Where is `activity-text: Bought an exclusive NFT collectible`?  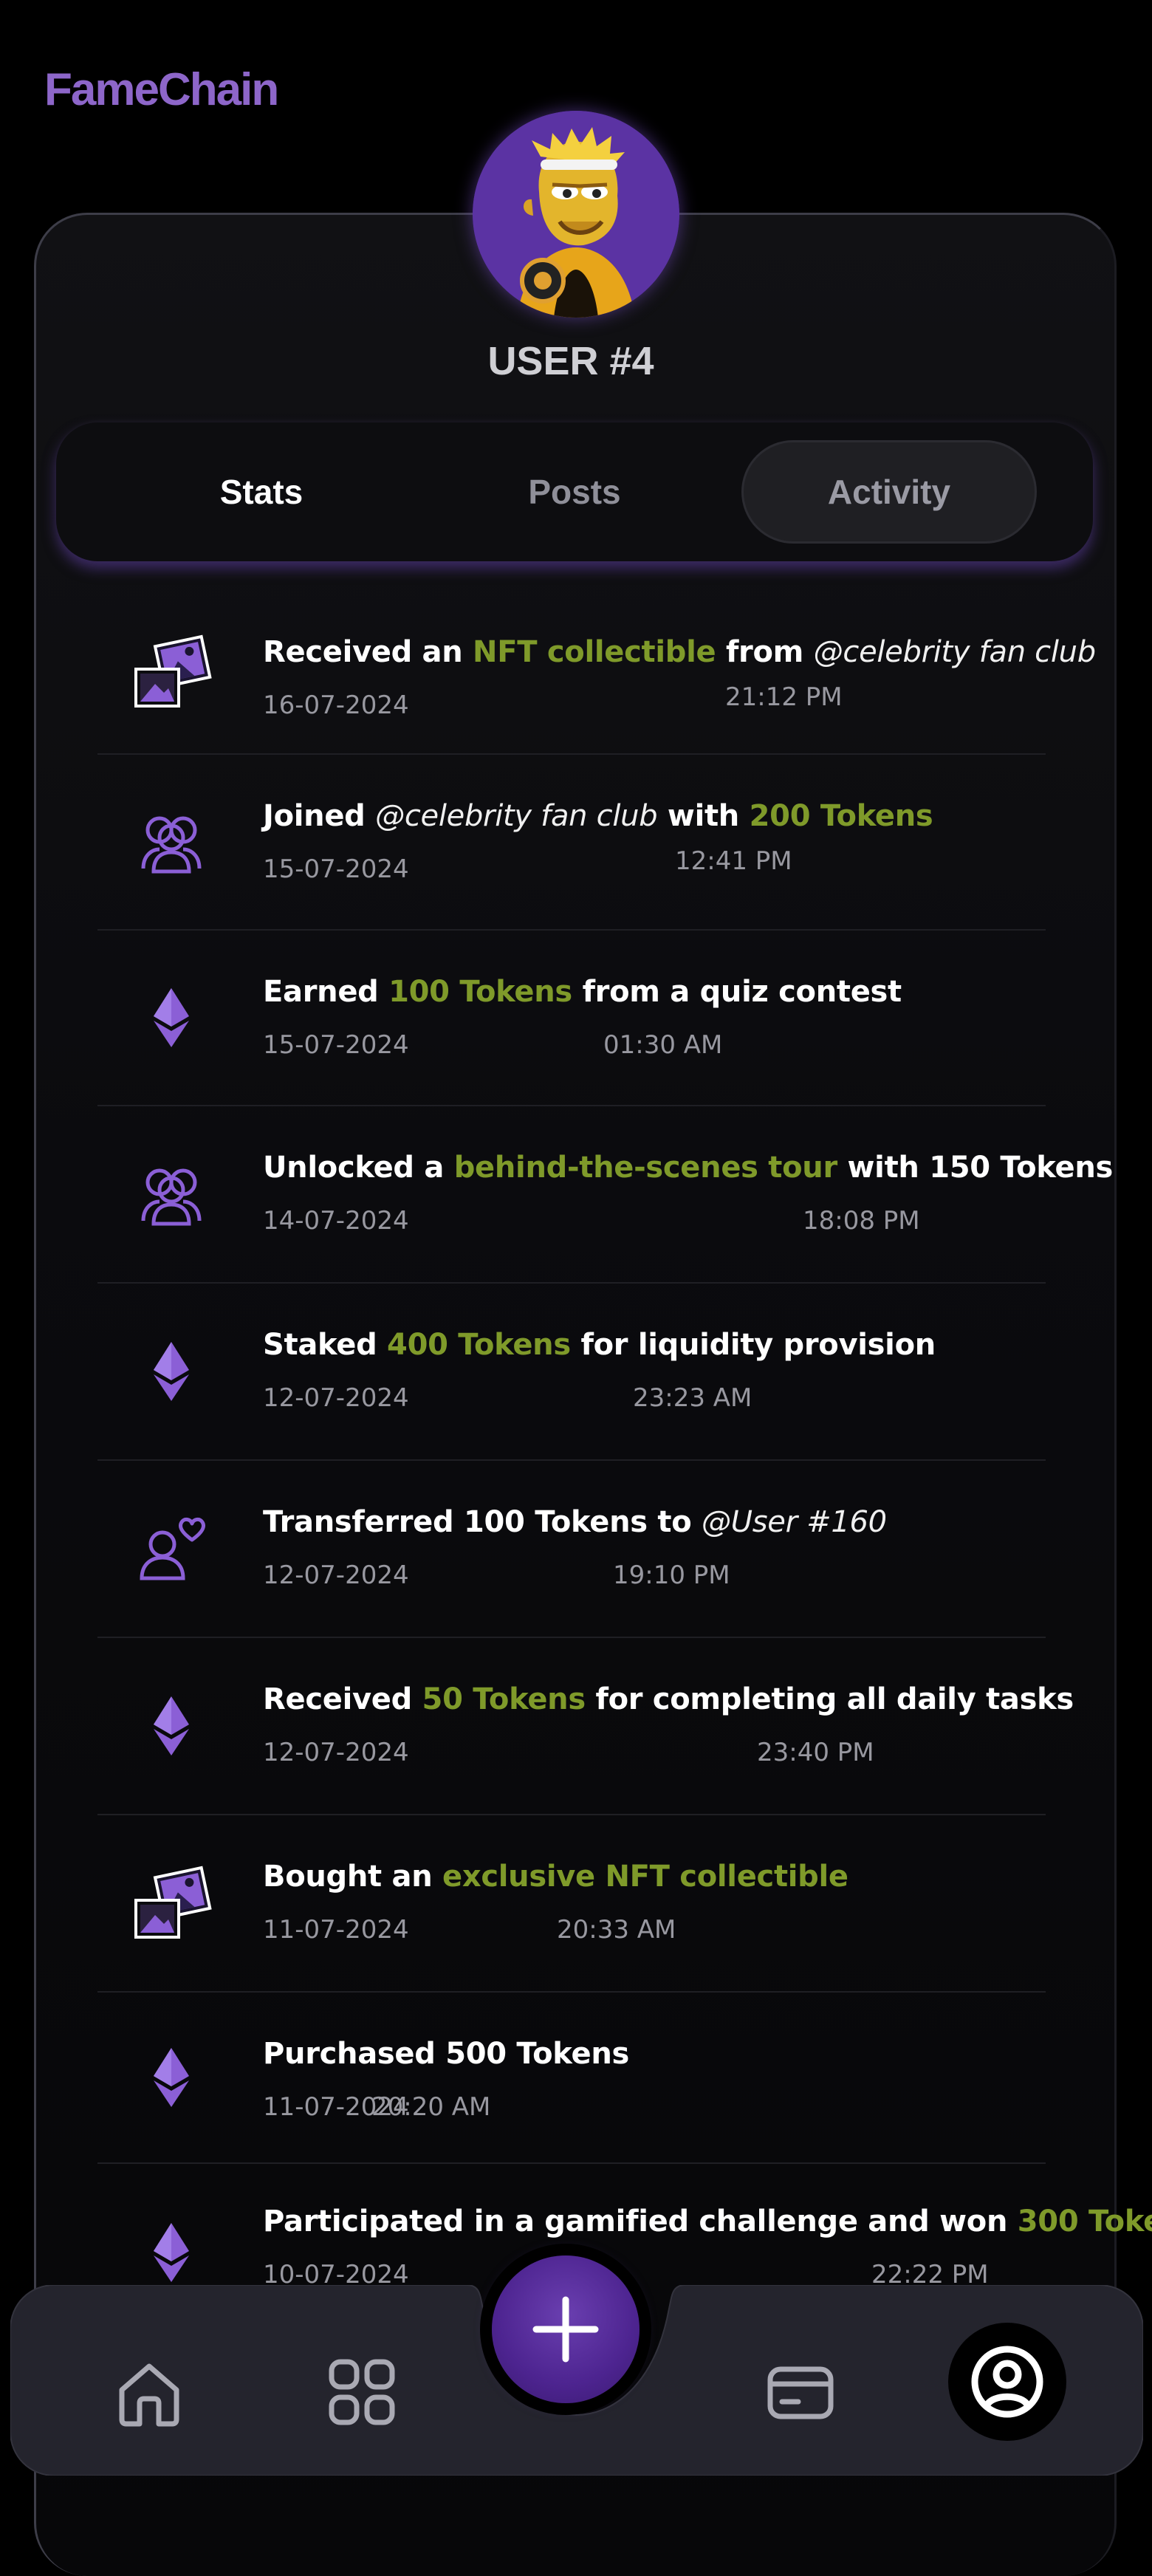
activity-text: Bought an exclusive NFT collectible is located at coordinates (556, 1877).